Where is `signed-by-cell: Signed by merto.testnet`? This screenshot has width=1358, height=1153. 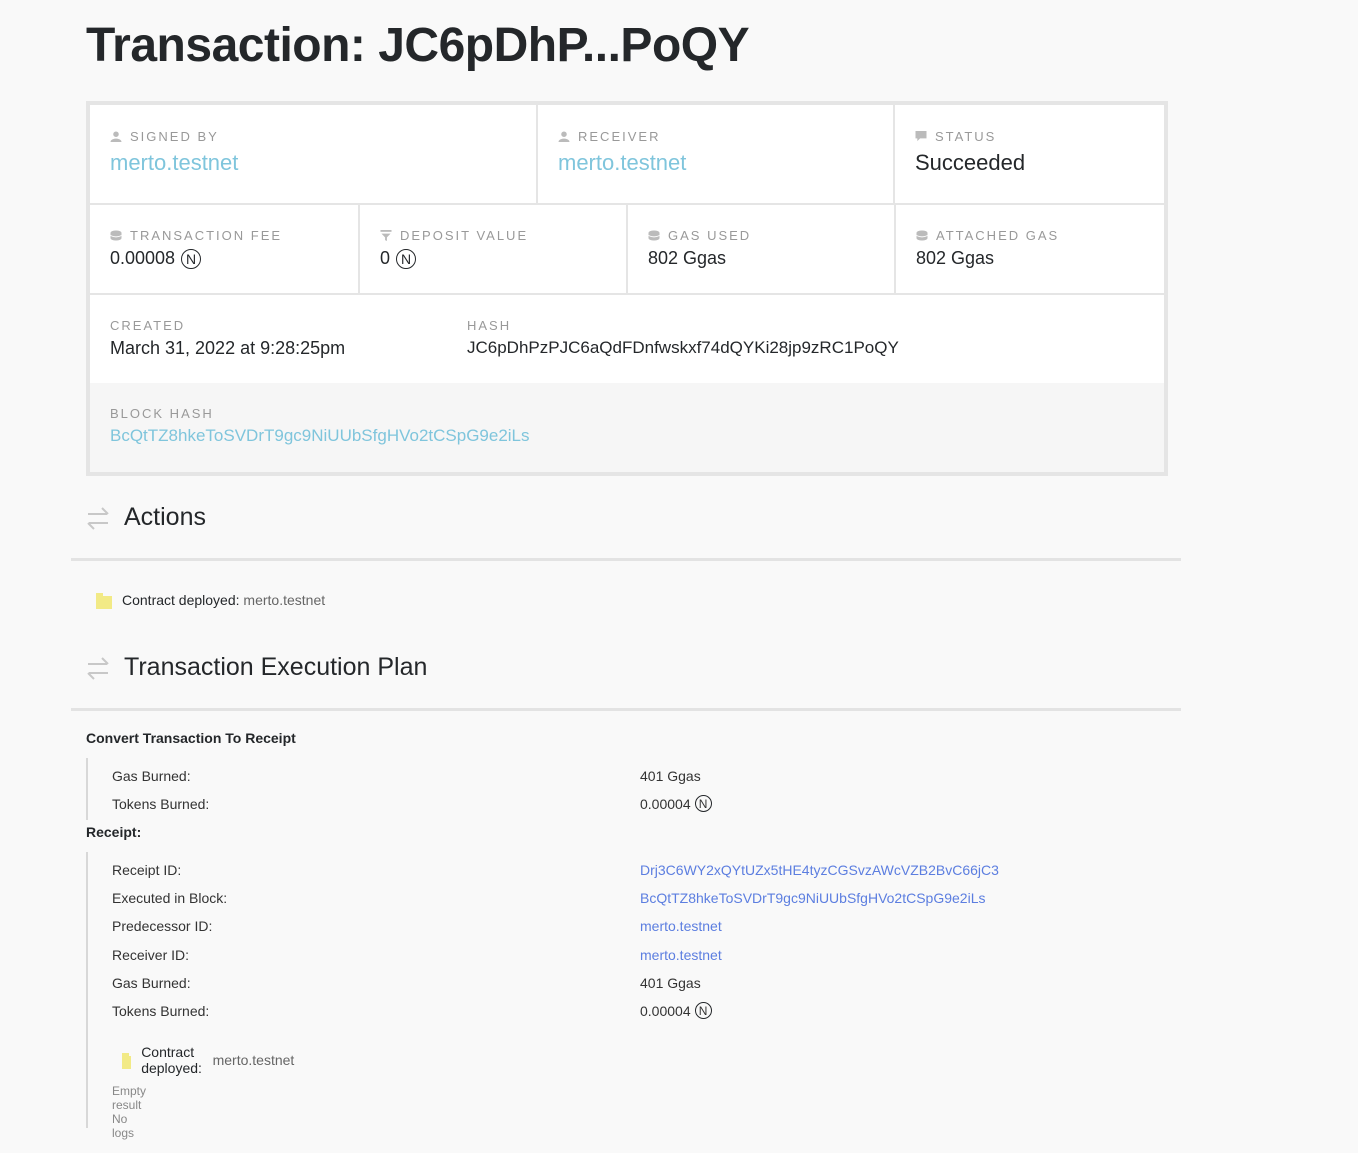 signed-by-cell: Signed by merto.testnet is located at coordinates (314, 154).